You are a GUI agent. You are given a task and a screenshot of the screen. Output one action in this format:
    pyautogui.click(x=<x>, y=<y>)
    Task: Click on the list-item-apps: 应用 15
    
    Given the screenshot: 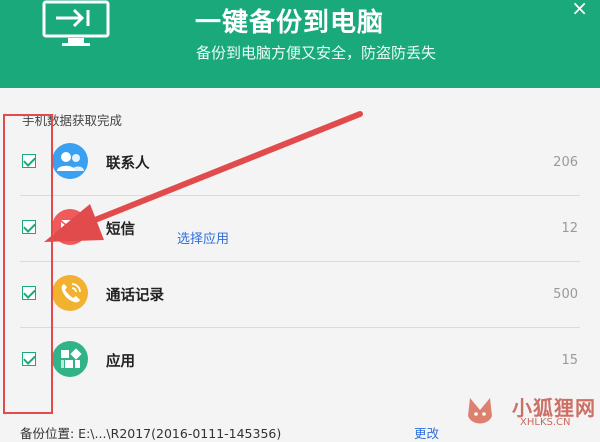 What is the action you would take?
    pyautogui.click(x=300, y=361)
    